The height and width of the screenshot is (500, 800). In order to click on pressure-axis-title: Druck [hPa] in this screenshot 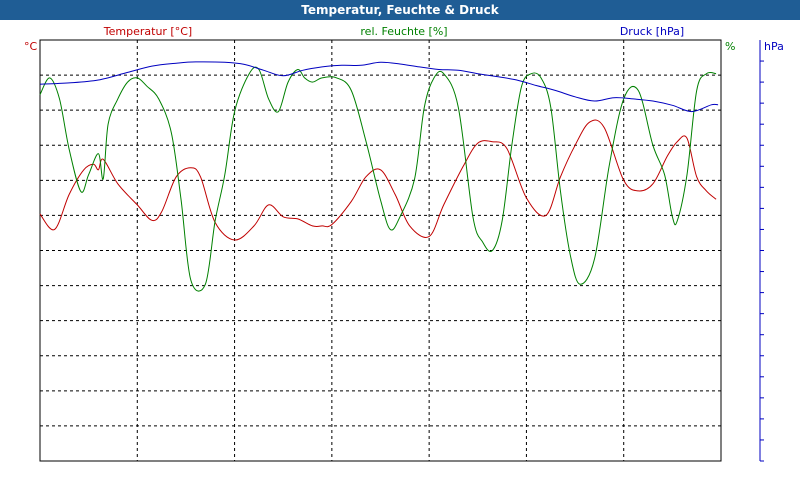, I will do `click(652, 31)`.